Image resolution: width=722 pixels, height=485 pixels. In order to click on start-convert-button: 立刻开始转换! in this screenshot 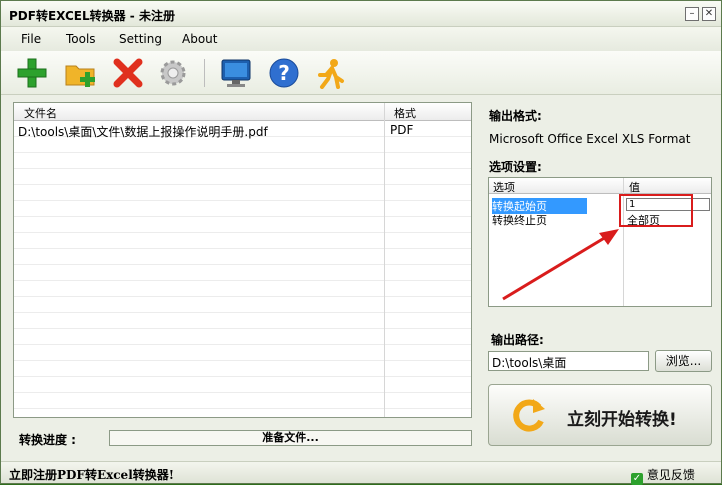, I will do `click(600, 415)`.